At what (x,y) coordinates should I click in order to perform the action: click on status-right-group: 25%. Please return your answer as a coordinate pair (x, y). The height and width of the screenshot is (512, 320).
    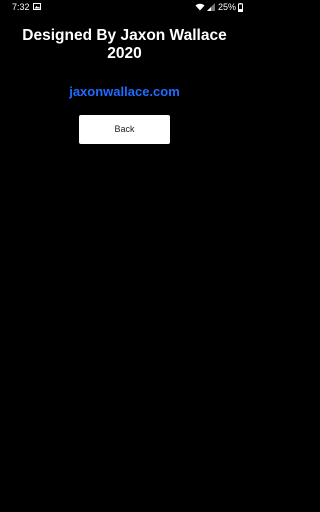
    Looking at the image, I should click on (219, 7).